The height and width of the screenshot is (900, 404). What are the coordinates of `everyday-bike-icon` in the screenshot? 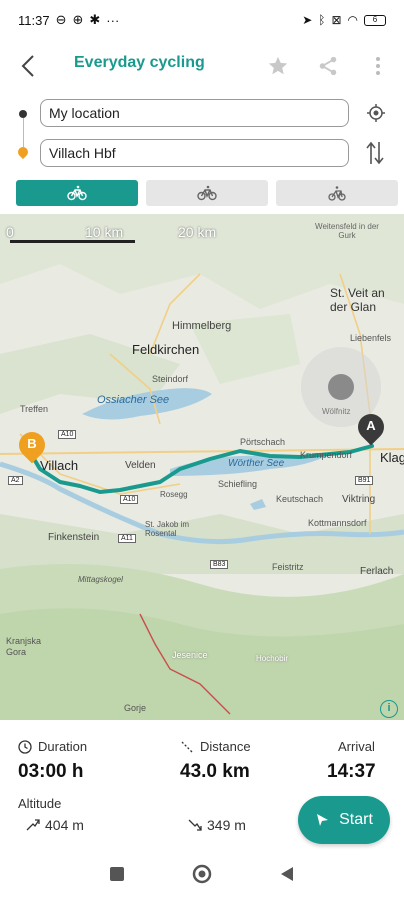 It's located at (77, 193).